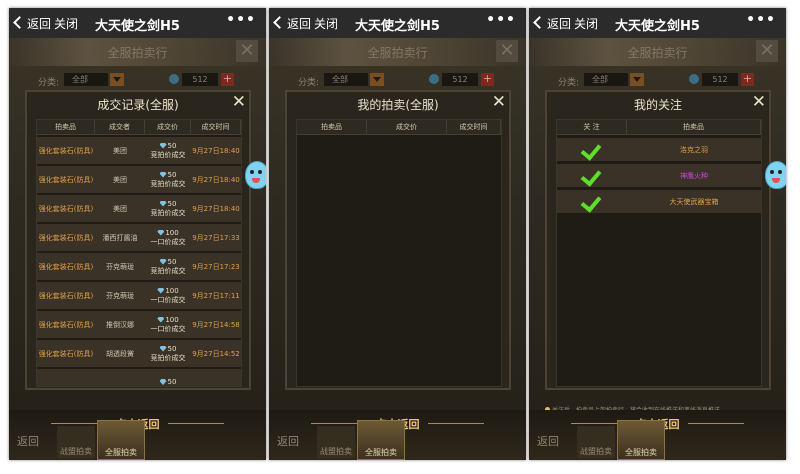  I want to click on table-row: 大天使武器宝箱, so click(659, 201).